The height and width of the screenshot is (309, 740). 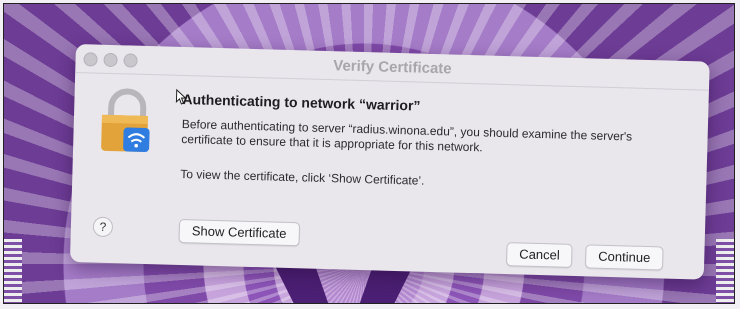 What do you see at coordinates (624, 257) in the screenshot?
I see `continue-button: Continue` at bounding box center [624, 257].